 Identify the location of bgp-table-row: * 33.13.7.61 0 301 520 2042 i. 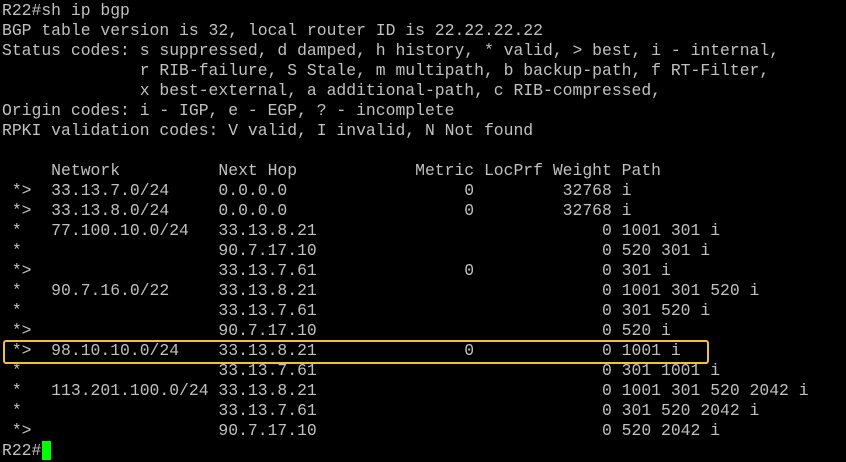
(381, 410).